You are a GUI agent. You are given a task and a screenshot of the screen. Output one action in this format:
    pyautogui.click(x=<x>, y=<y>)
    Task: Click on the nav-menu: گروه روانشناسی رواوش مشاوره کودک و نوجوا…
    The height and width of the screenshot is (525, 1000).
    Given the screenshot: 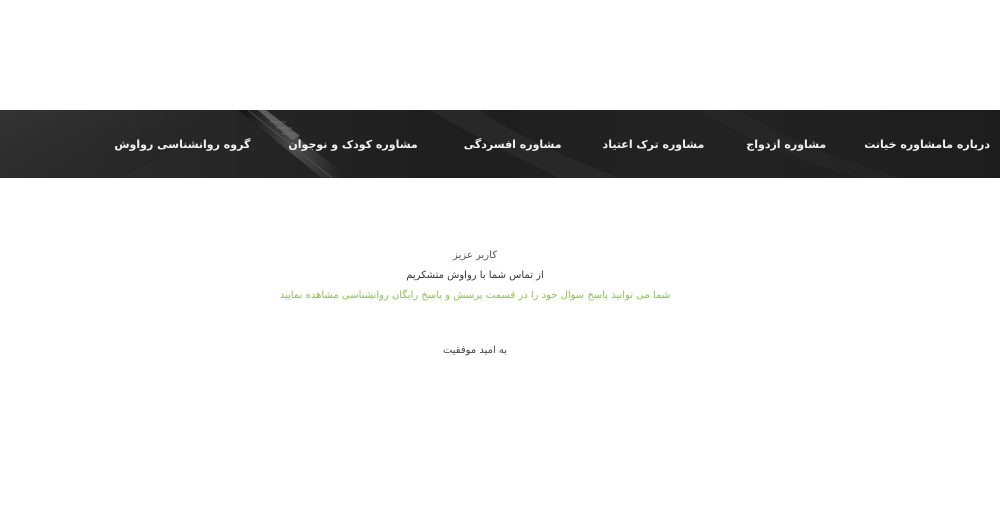 What is the action you would take?
    pyautogui.click(x=535, y=144)
    